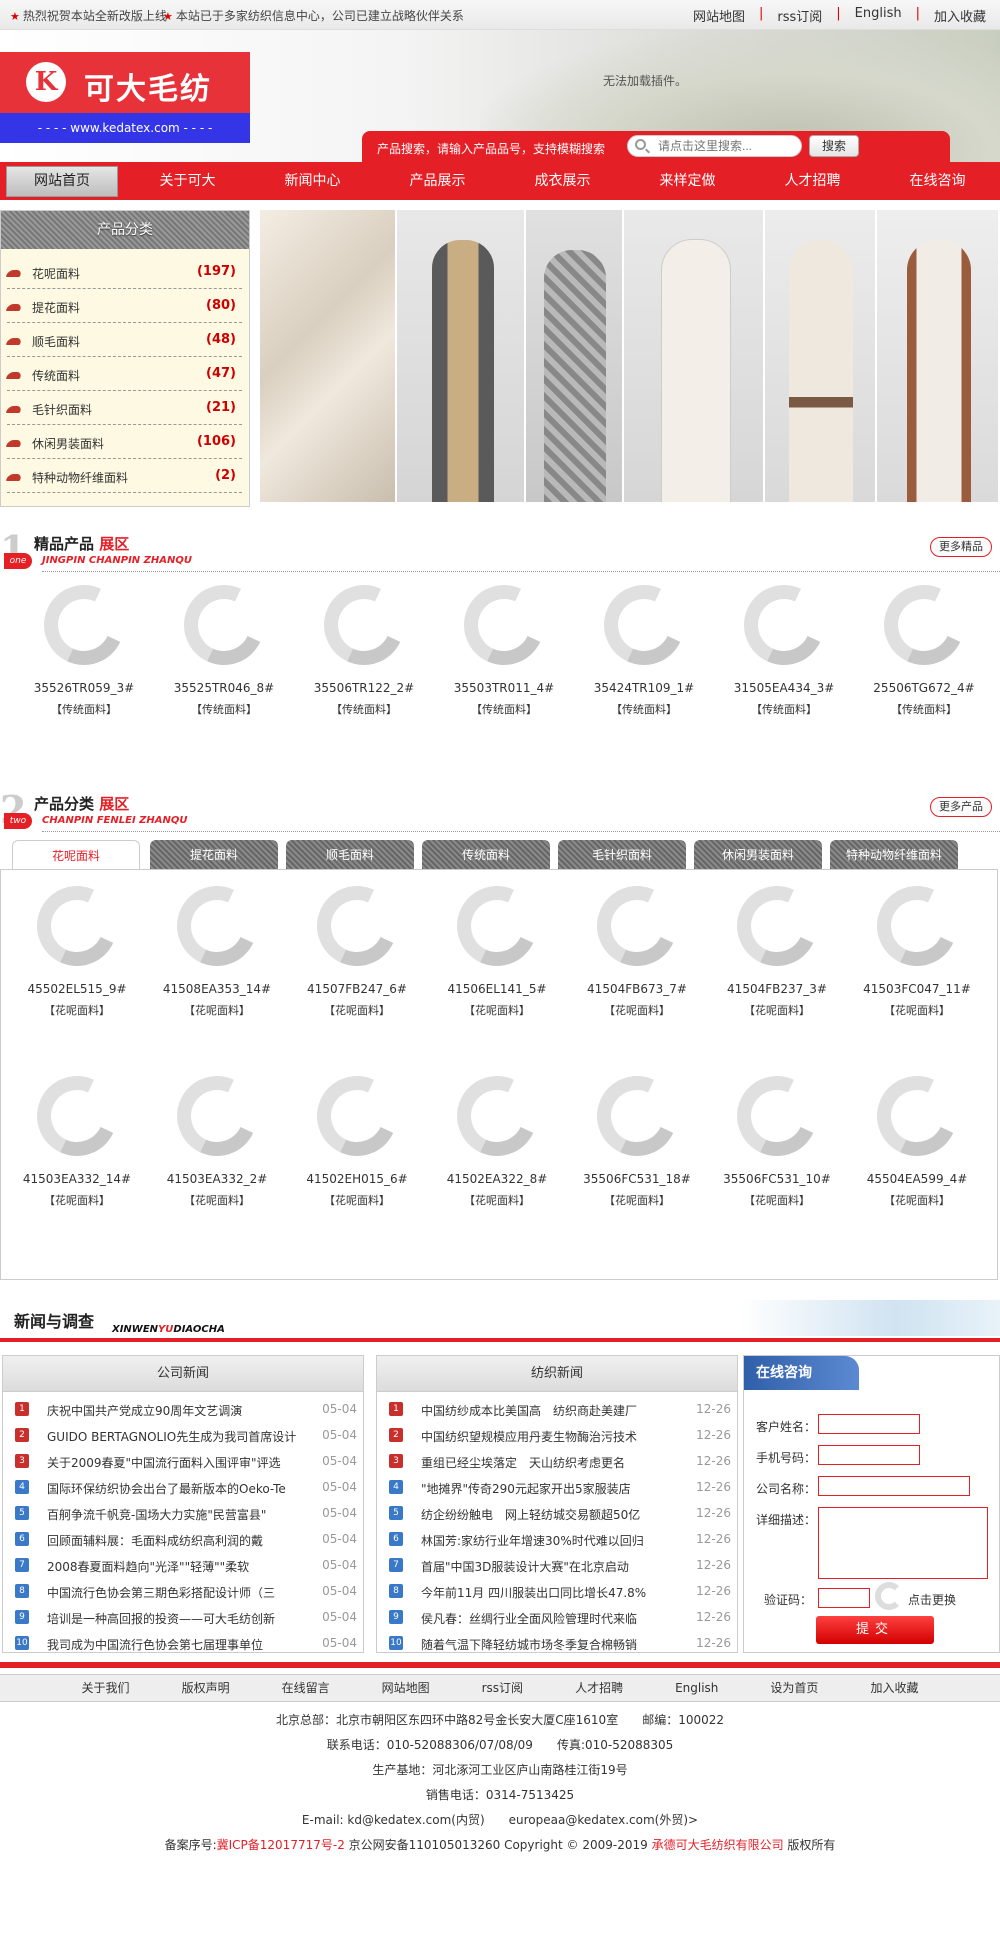  I want to click on description-field, so click(903, 1543).